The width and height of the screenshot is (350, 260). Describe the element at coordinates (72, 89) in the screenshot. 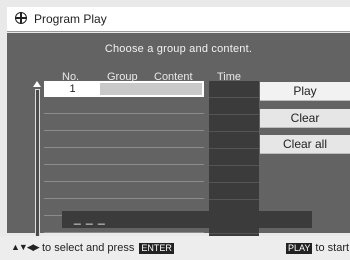

I see `row-number: 1` at that location.